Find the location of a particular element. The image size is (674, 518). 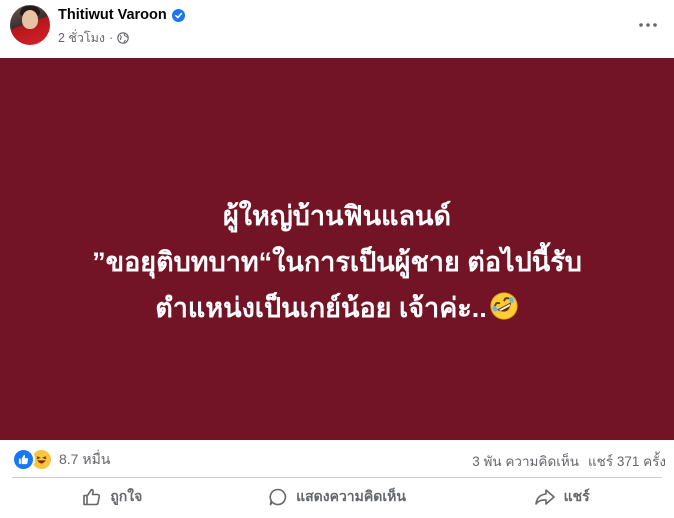

more-options-button is located at coordinates (648, 25).